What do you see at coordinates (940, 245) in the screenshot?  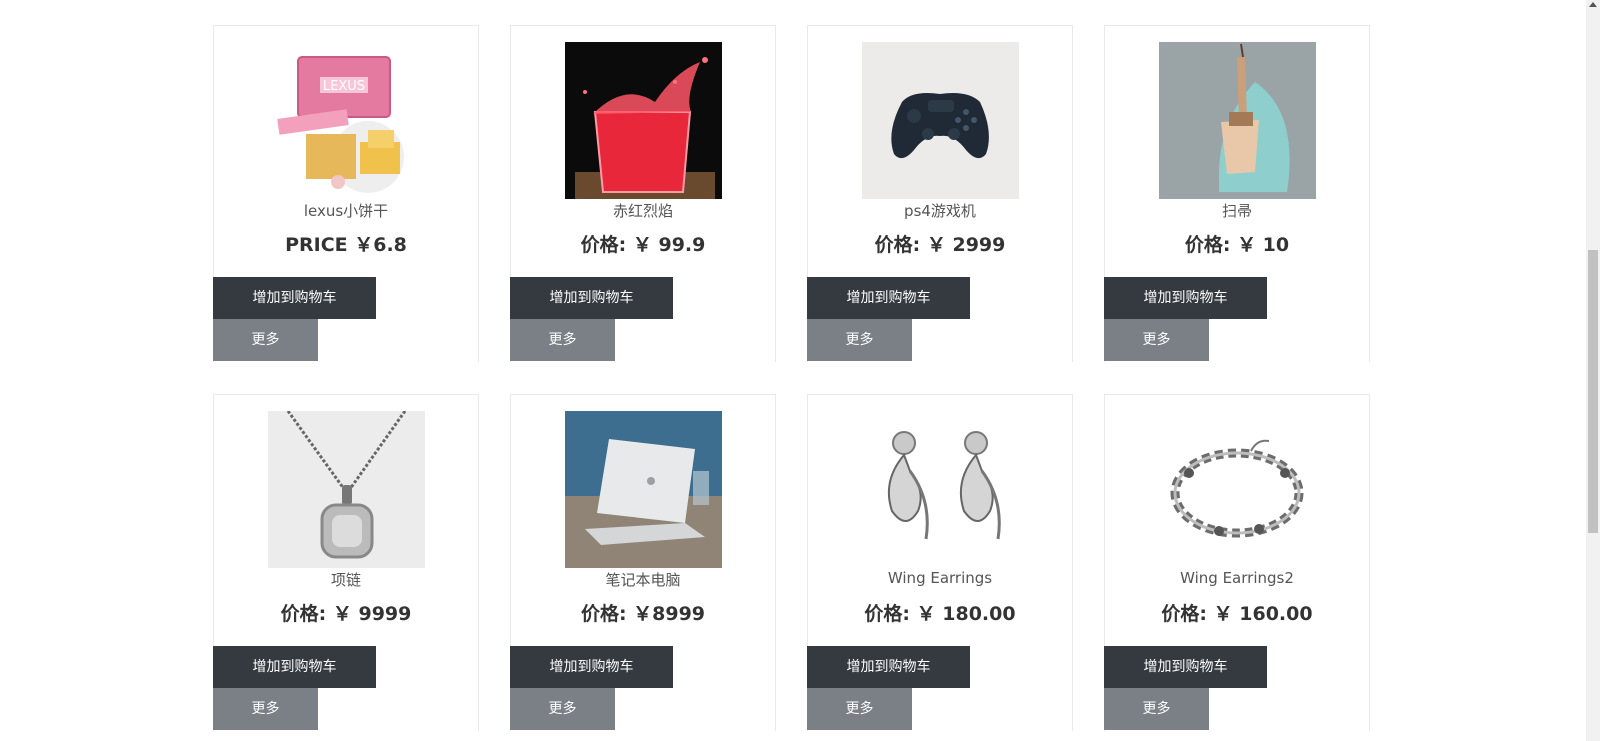 I see `product-price: 价格: ￥ 2999` at bounding box center [940, 245].